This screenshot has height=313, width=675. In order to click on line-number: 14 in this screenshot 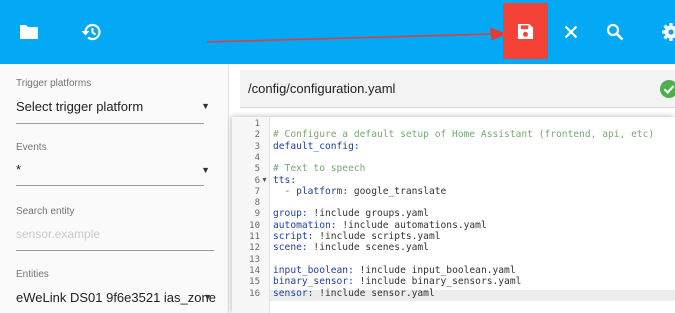, I will do `click(254, 270)`.